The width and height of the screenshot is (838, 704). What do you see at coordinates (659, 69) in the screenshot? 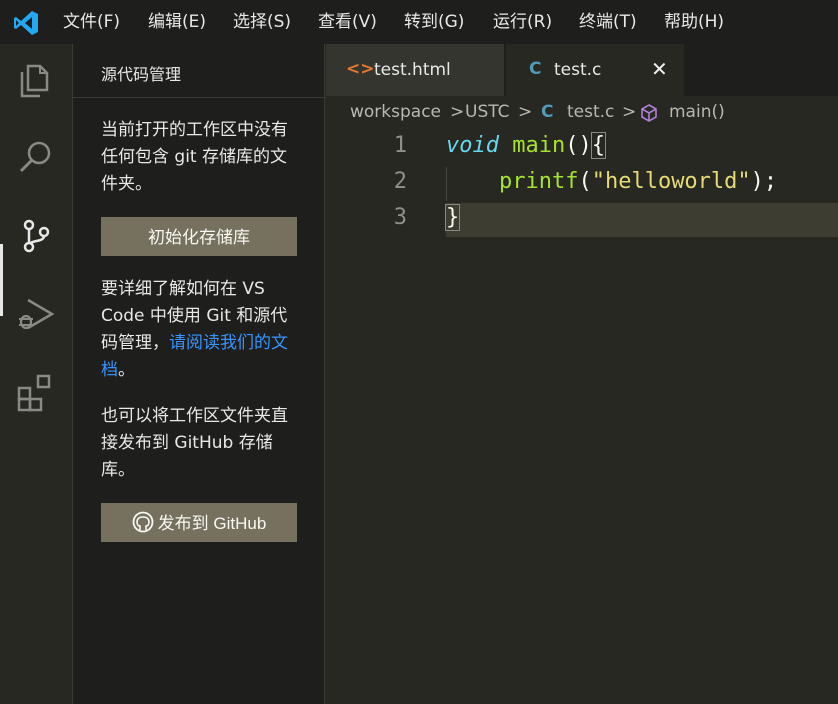
I see `close-icon: ✕` at bounding box center [659, 69].